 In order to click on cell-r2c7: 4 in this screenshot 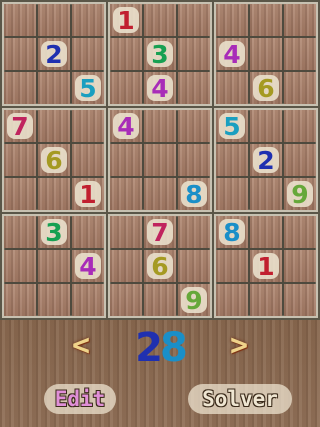, I will do `click(232, 54)`.